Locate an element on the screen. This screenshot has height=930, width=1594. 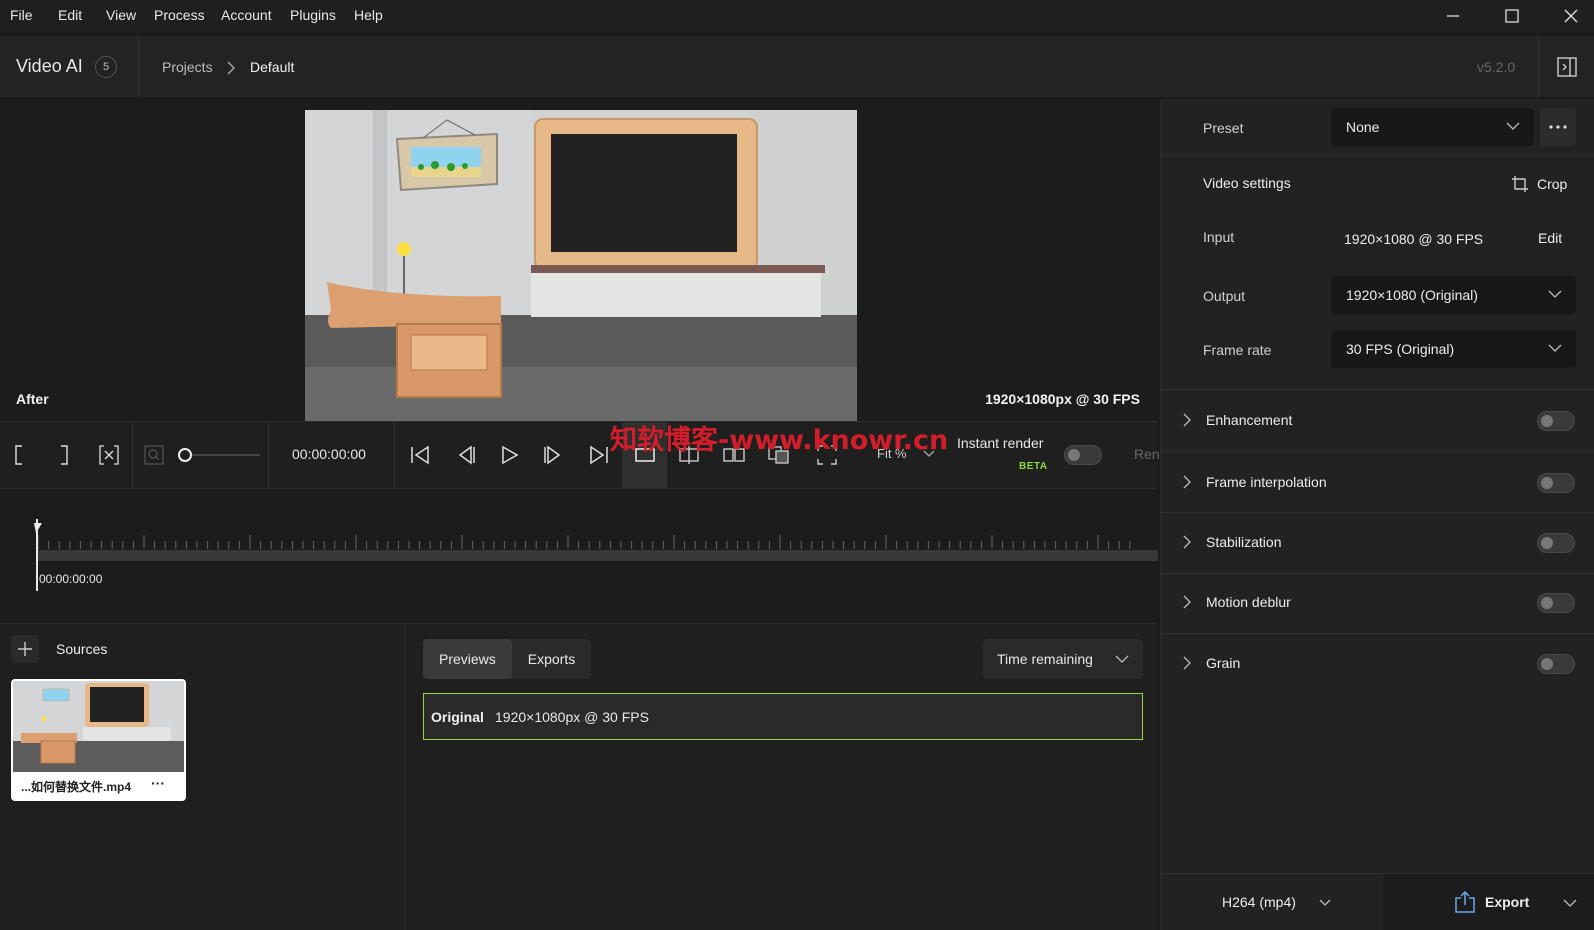
zoom-slider is located at coordinates (219, 455).